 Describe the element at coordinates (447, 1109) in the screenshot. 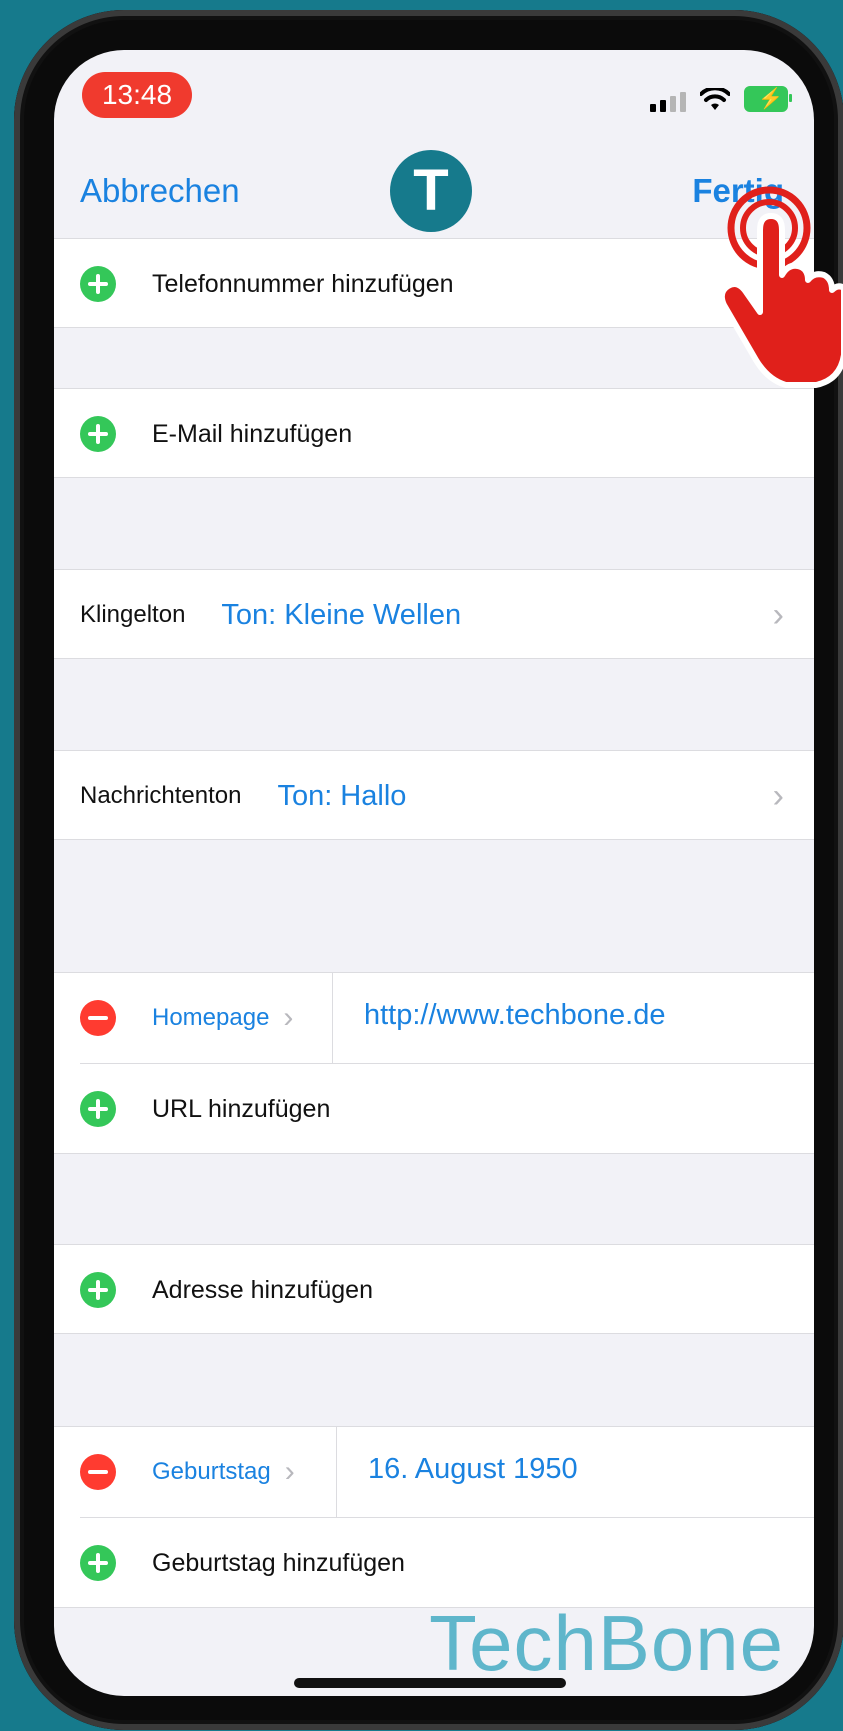

I see `add-url-row: URL hinzufügen` at that location.